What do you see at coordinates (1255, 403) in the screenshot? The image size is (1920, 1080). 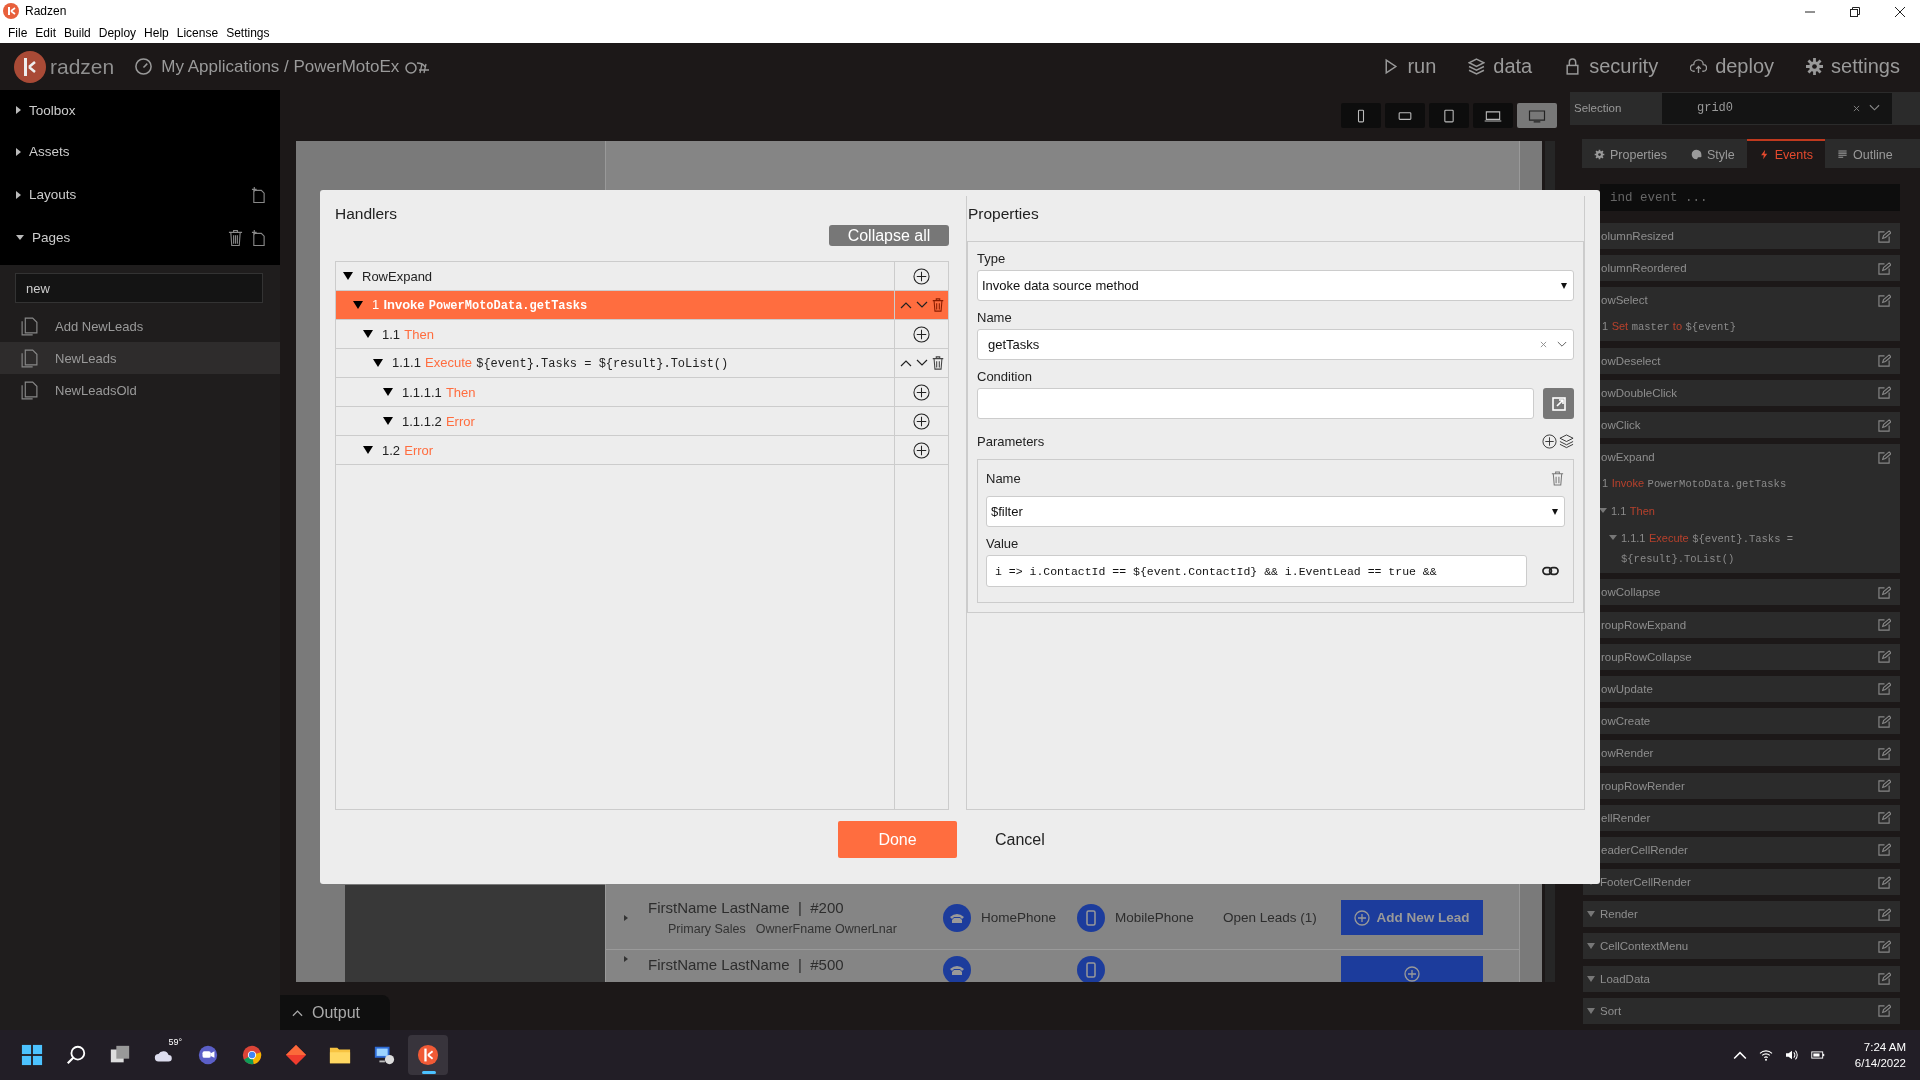 I see `condition-field` at bounding box center [1255, 403].